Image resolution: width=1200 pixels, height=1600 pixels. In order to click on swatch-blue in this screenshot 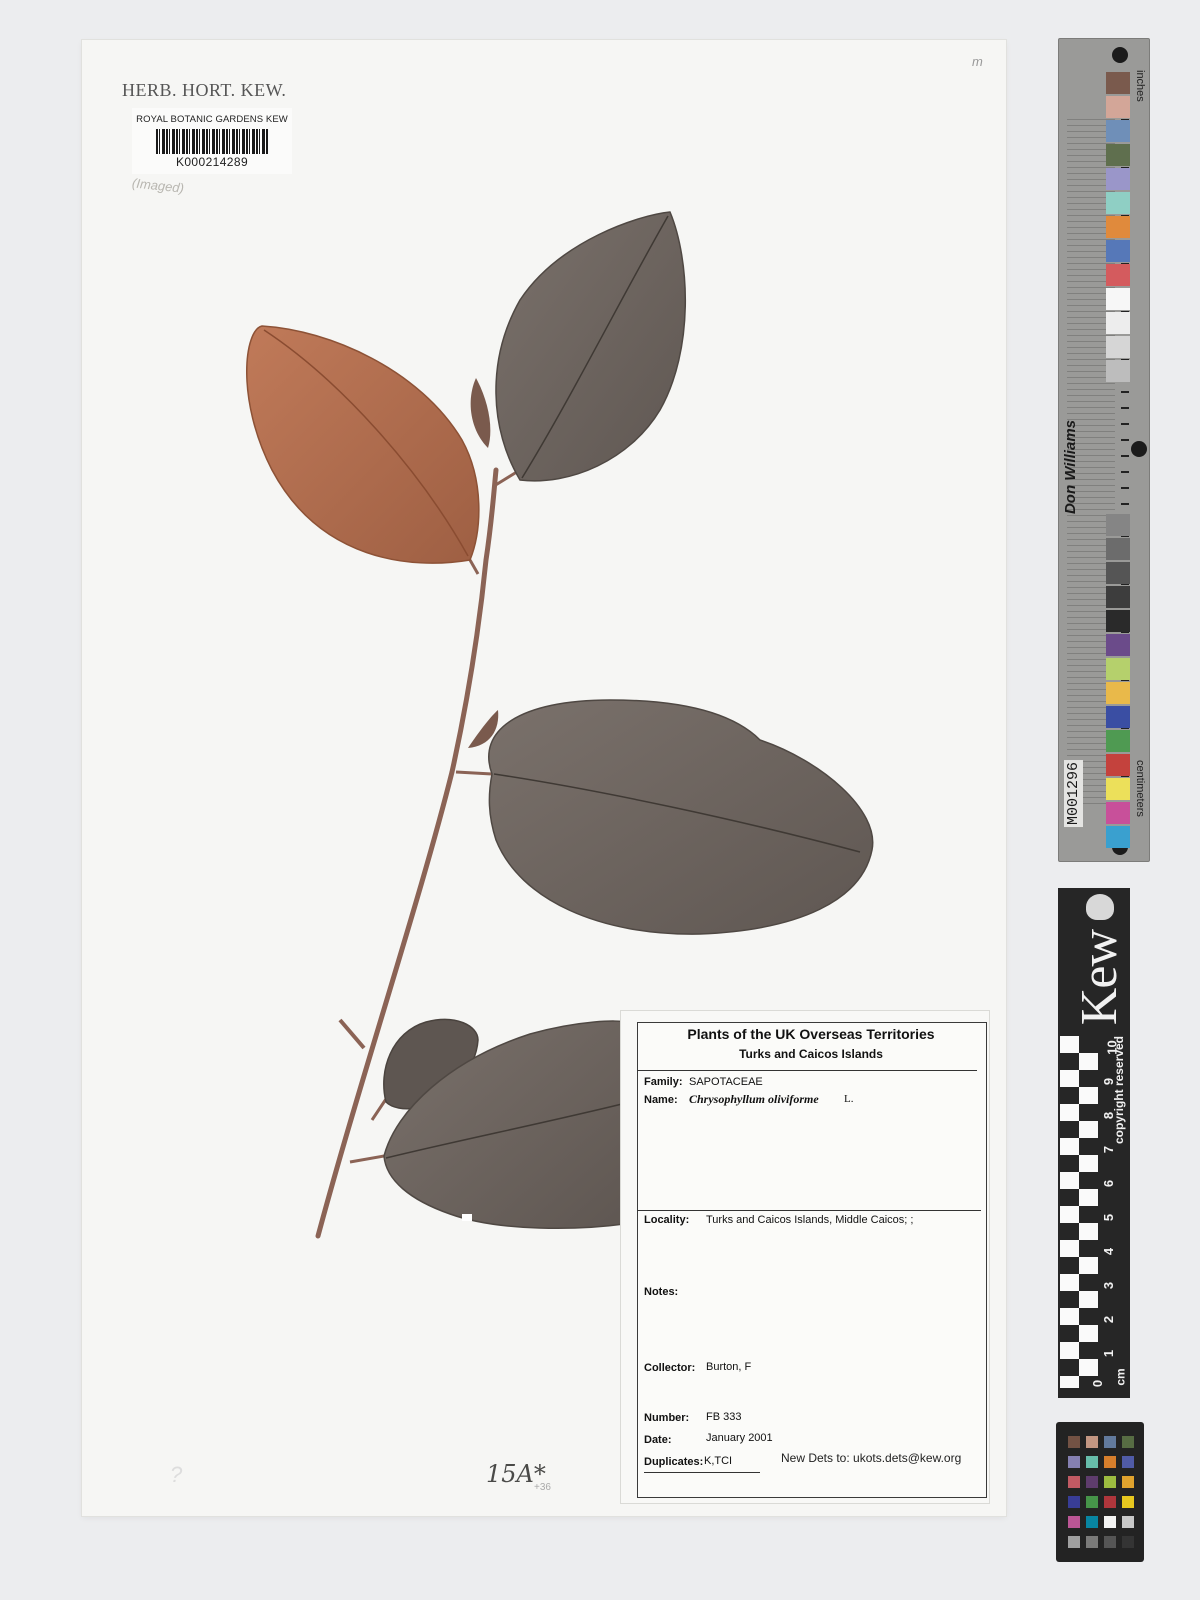, I will do `click(1118, 717)`.